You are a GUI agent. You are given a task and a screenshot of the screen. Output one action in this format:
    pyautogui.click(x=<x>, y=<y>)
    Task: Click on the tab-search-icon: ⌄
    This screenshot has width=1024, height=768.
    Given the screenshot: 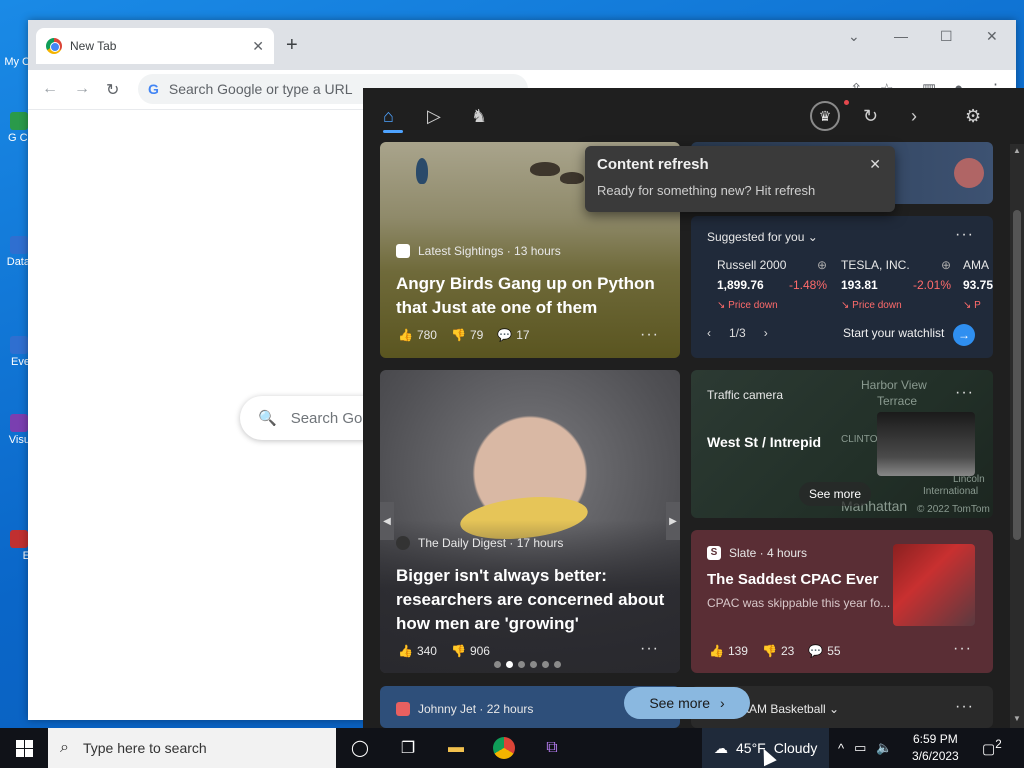 What is the action you would take?
    pyautogui.click(x=854, y=36)
    